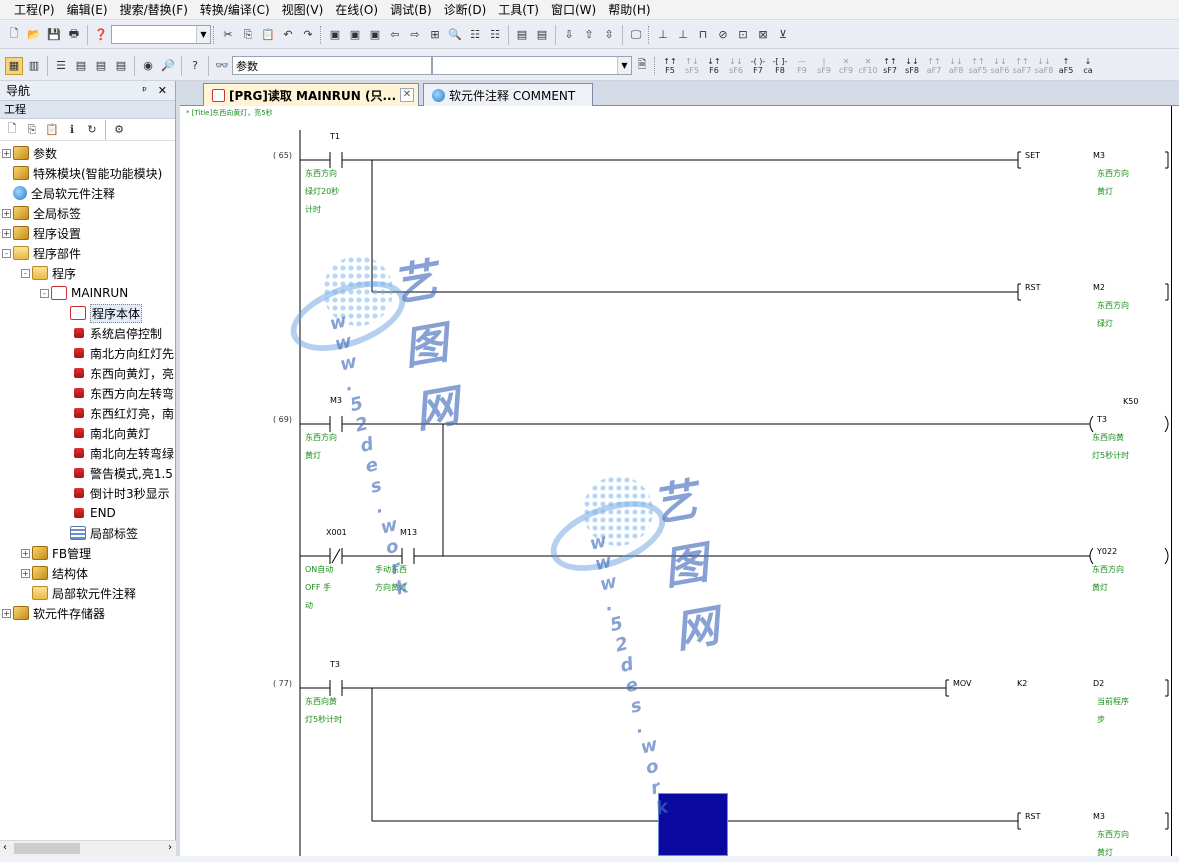 This screenshot has height=862, width=1179. Describe the element at coordinates (170, 847) in the screenshot. I see `scroll-right-icon: ›` at that location.